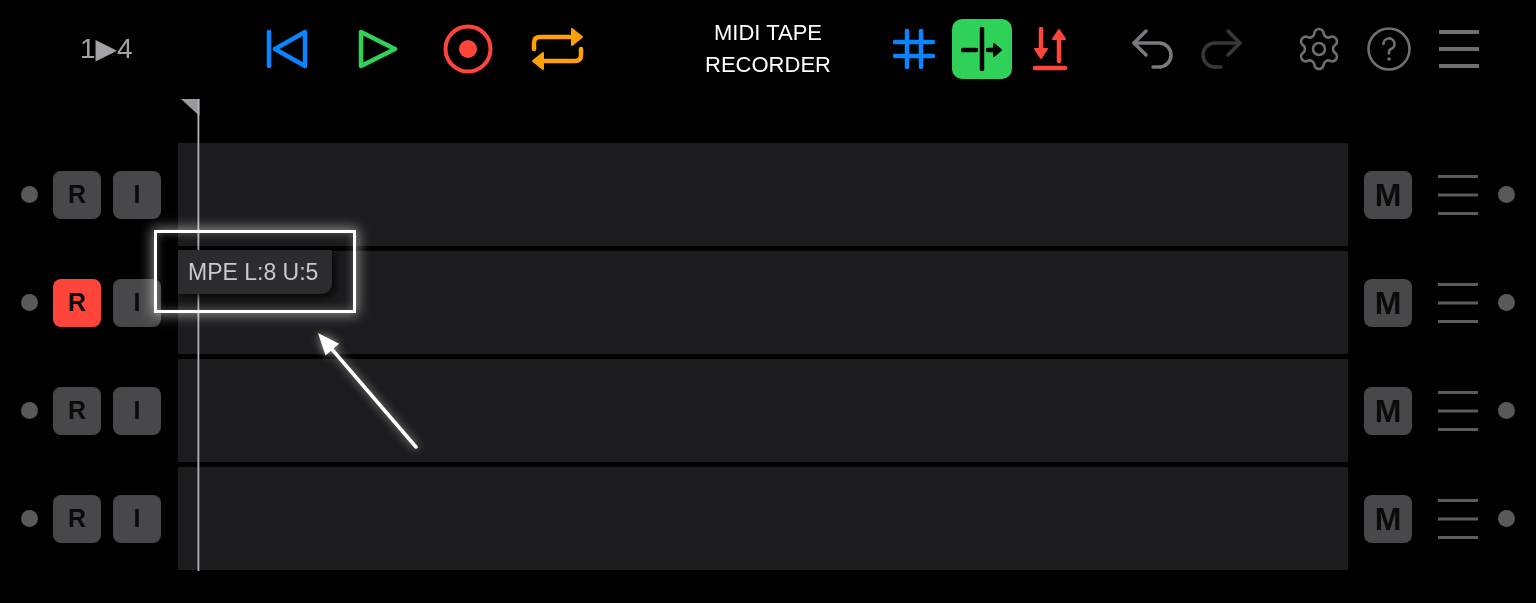 The width and height of the screenshot is (1536, 603). I want to click on help-button, so click(1389, 49).